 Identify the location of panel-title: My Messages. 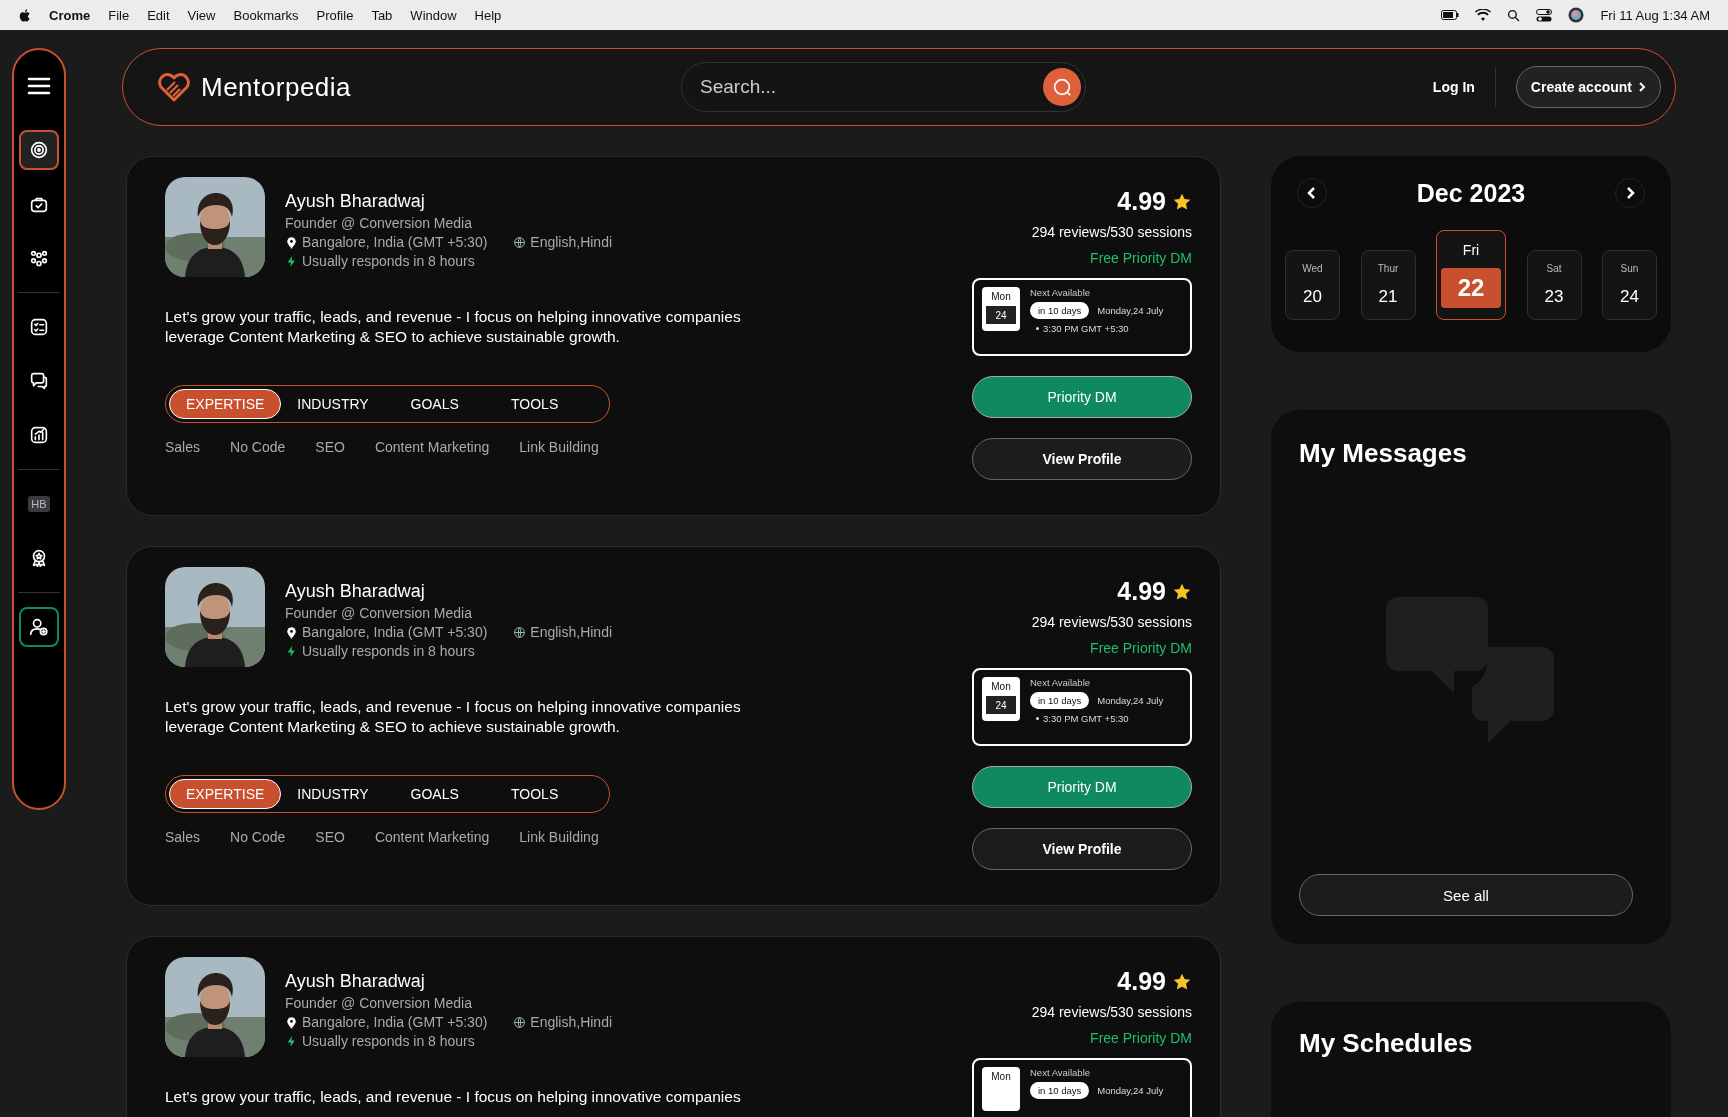
(1383, 453).